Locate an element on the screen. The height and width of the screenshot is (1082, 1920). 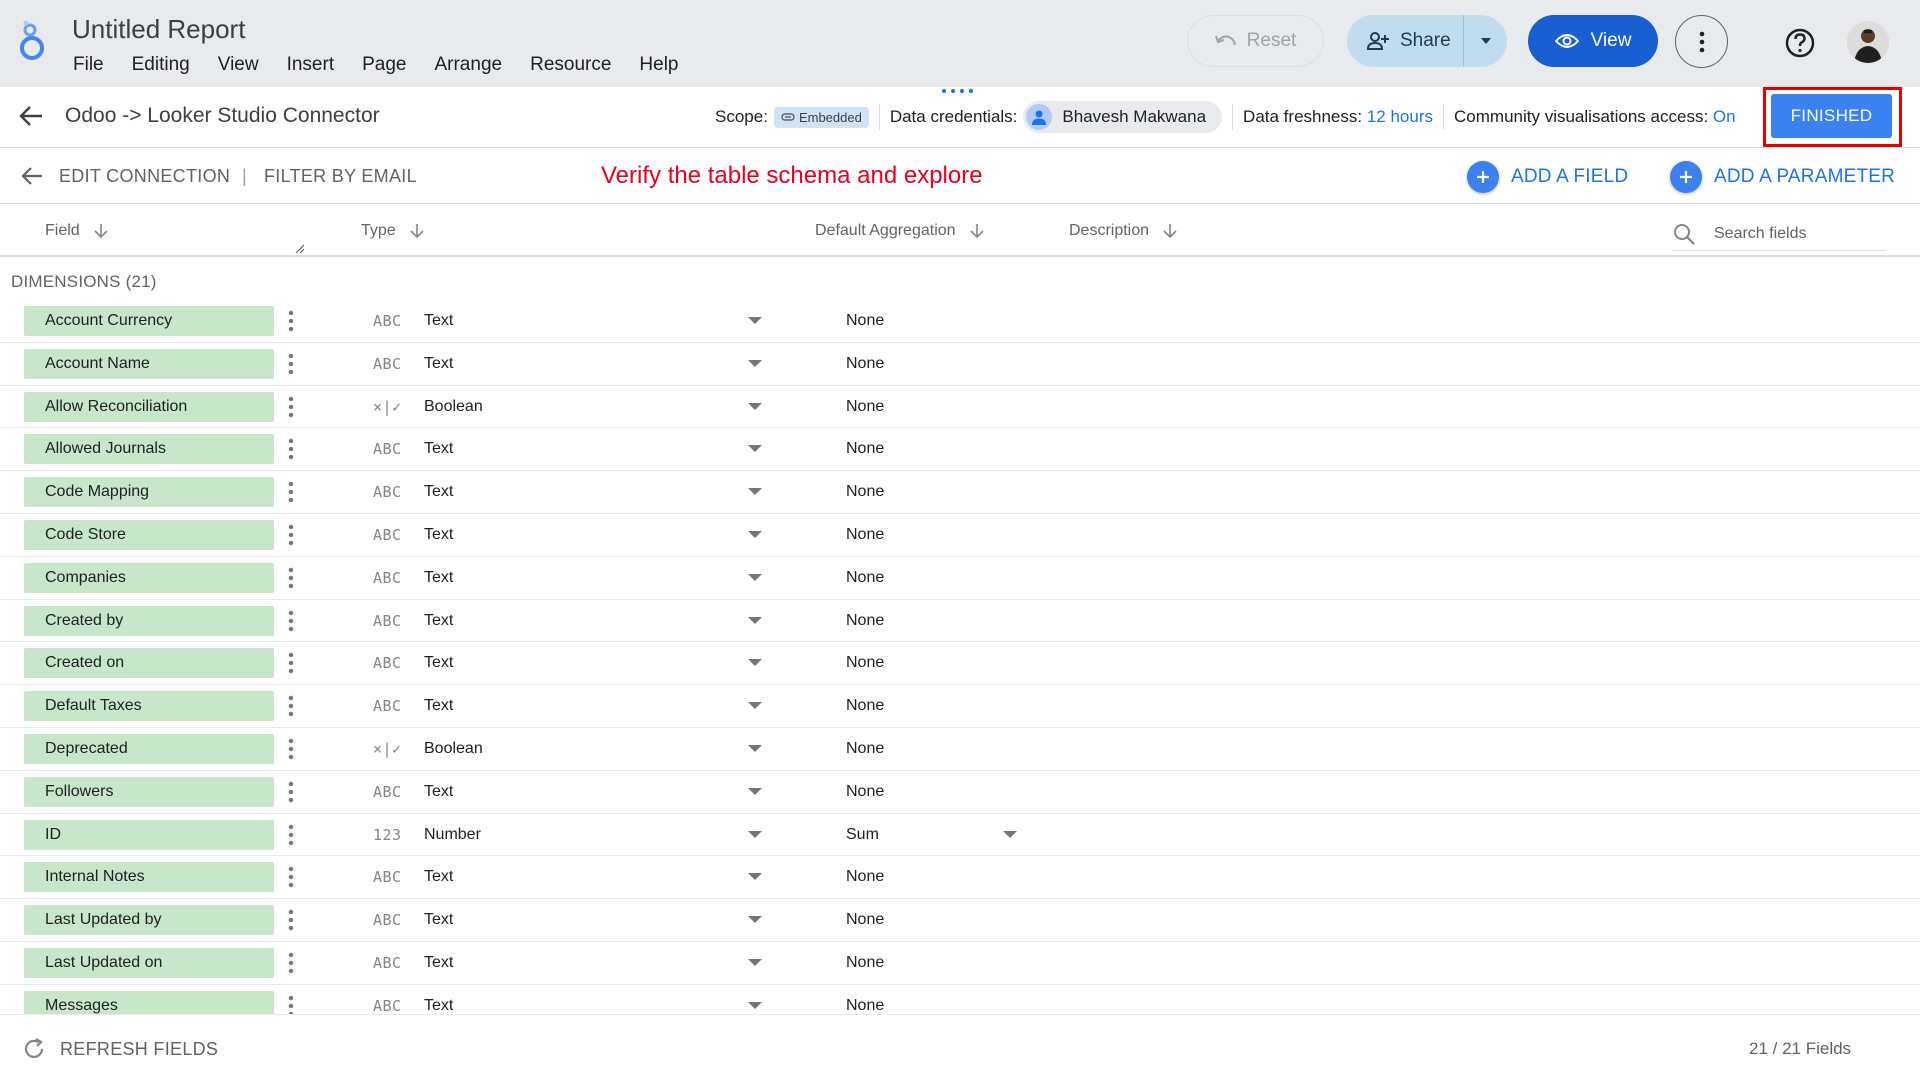
field-name-chip: Default Taxes is located at coordinates (149, 706).